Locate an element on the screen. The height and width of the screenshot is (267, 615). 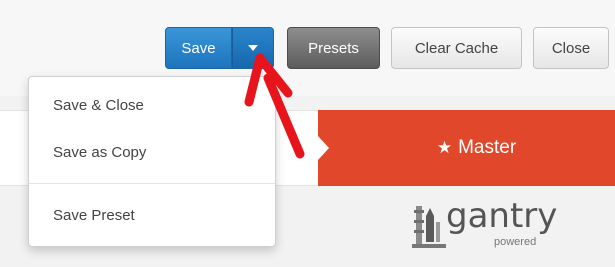
save-dropdown-toggle is located at coordinates (253, 48).